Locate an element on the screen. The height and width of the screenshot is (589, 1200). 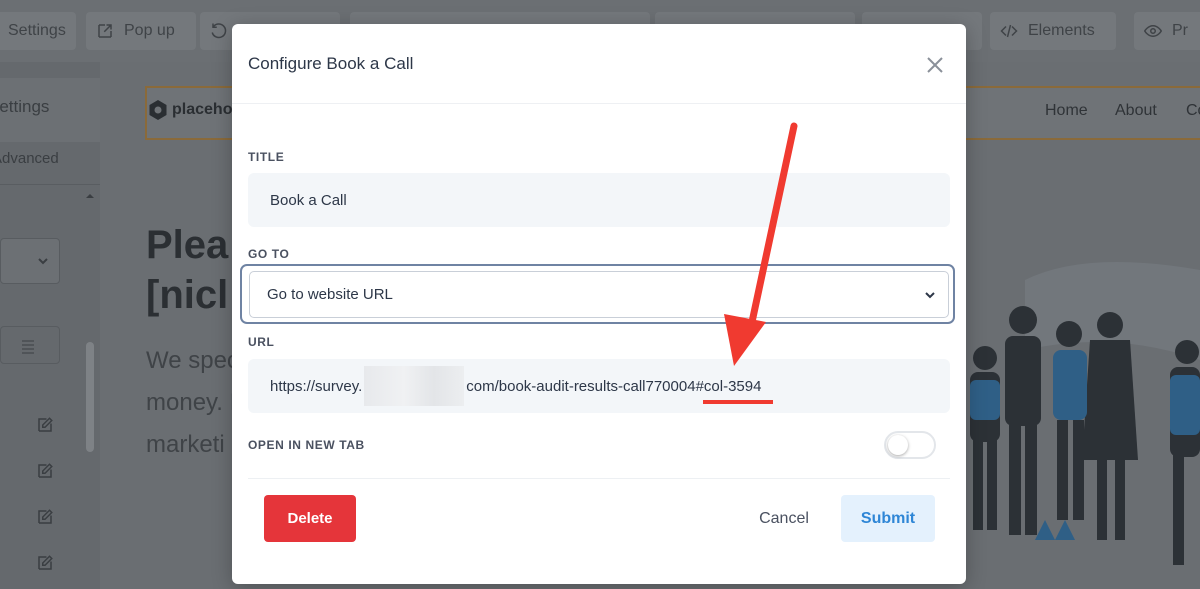
new-tab-toggle is located at coordinates (910, 445).